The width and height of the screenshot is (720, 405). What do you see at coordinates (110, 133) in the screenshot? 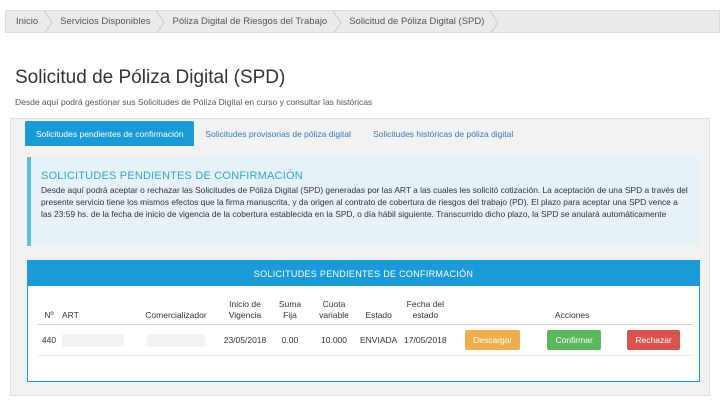
I see `tab-pendientes: Solicitudes pendientes de confirmación` at bounding box center [110, 133].